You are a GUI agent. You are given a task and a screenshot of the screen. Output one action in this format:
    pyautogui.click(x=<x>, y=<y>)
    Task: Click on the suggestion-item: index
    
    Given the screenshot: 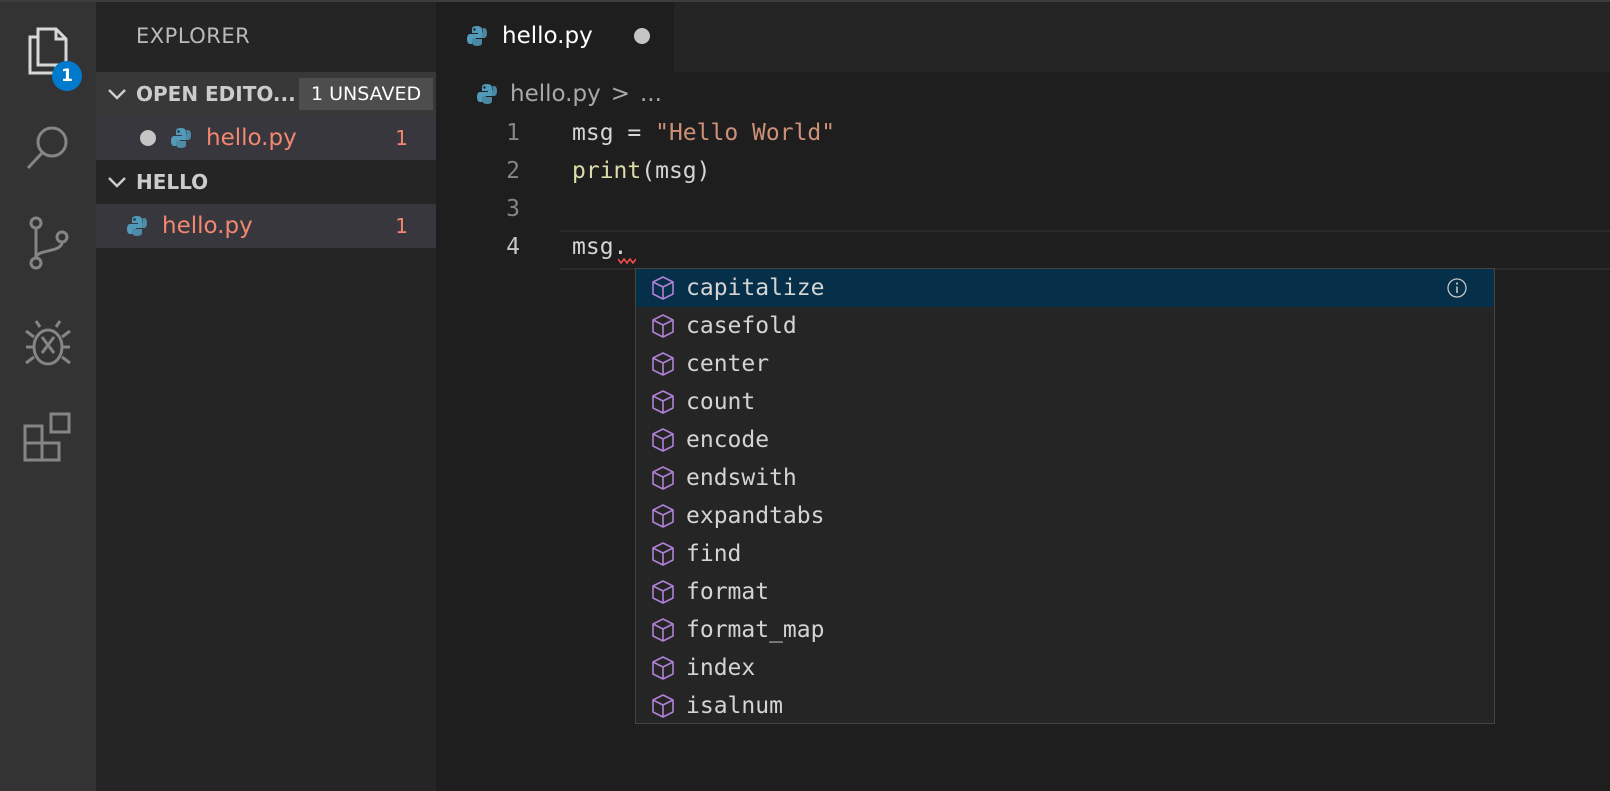 What is the action you would take?
    pyautogui.click(x=1065, y=668)
    